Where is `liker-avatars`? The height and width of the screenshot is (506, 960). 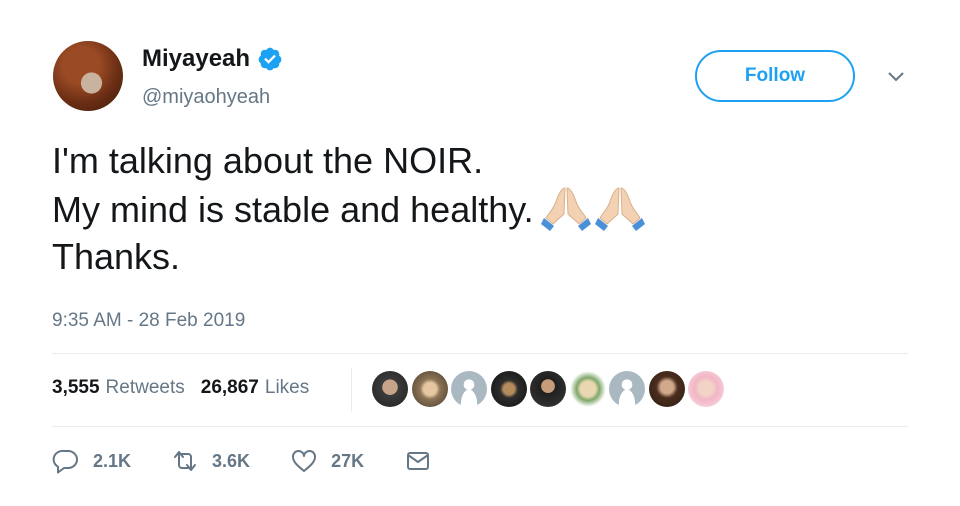
liker-avatars is located at coordinates (550, 389).